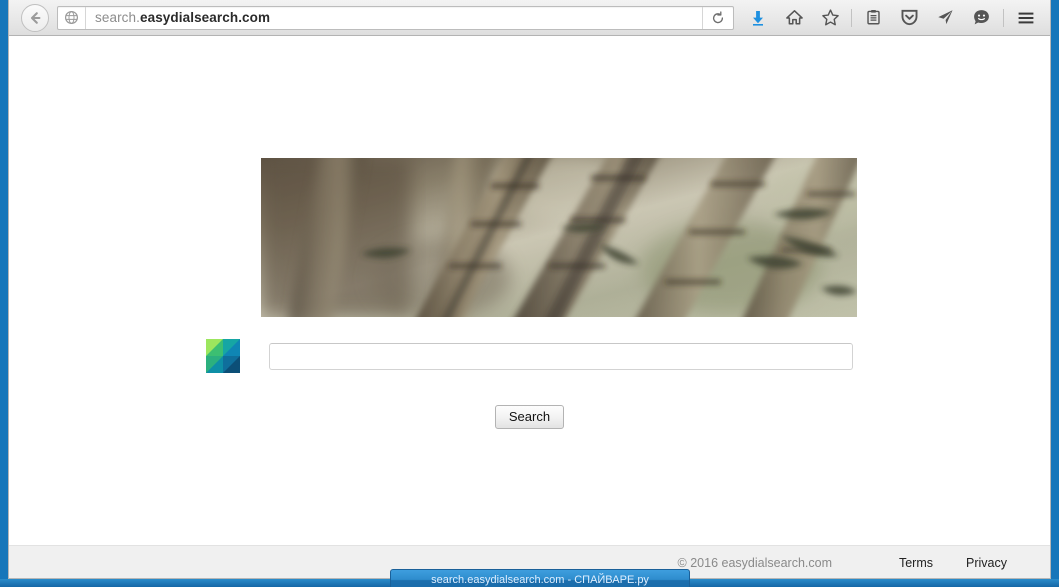 This screenshot has width=1059, height=587. I want to click on downloads-button, so click(758, 18).